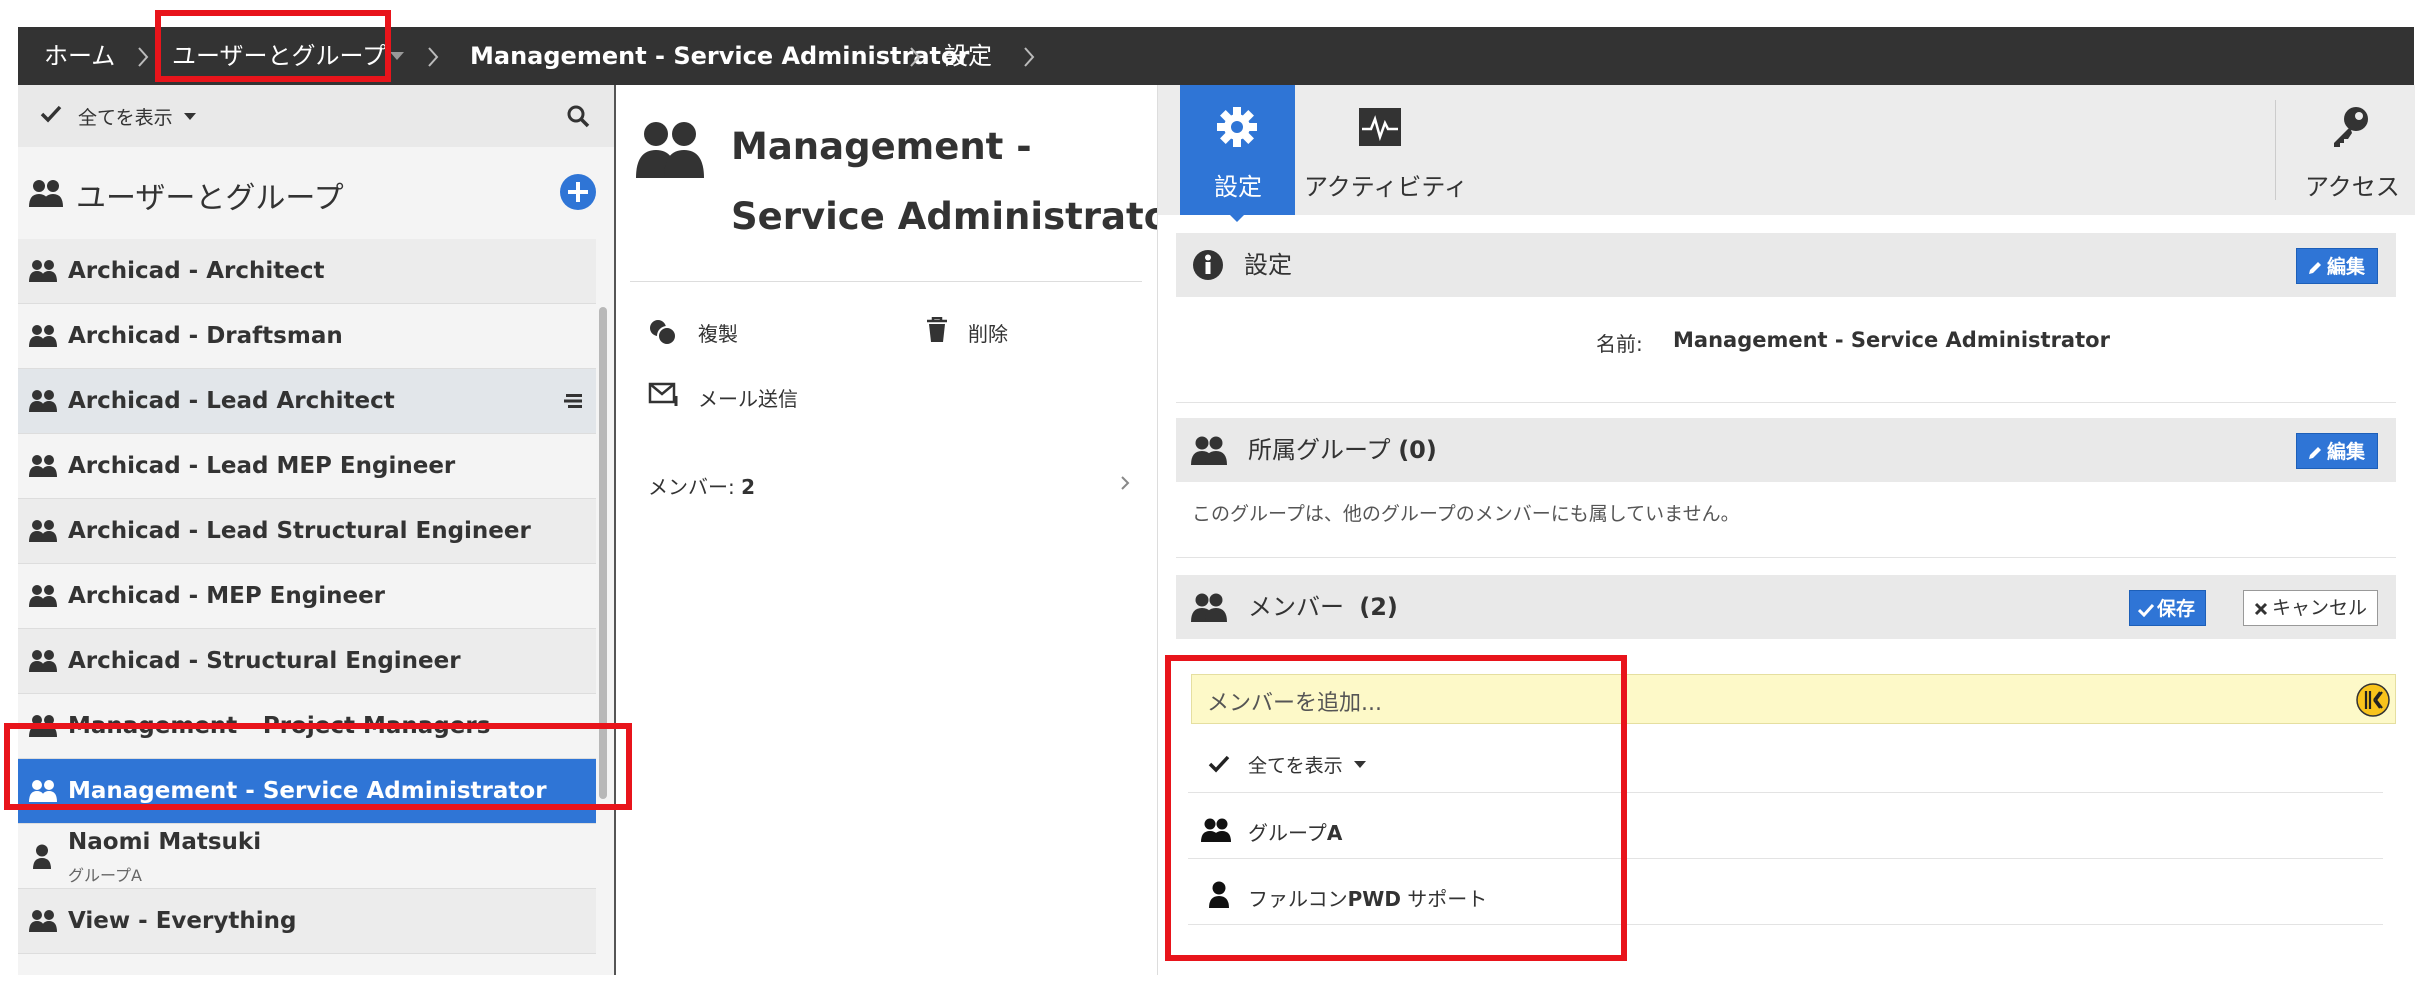  I want to click on edit-settings-button: 編集, so click(2336, 266).